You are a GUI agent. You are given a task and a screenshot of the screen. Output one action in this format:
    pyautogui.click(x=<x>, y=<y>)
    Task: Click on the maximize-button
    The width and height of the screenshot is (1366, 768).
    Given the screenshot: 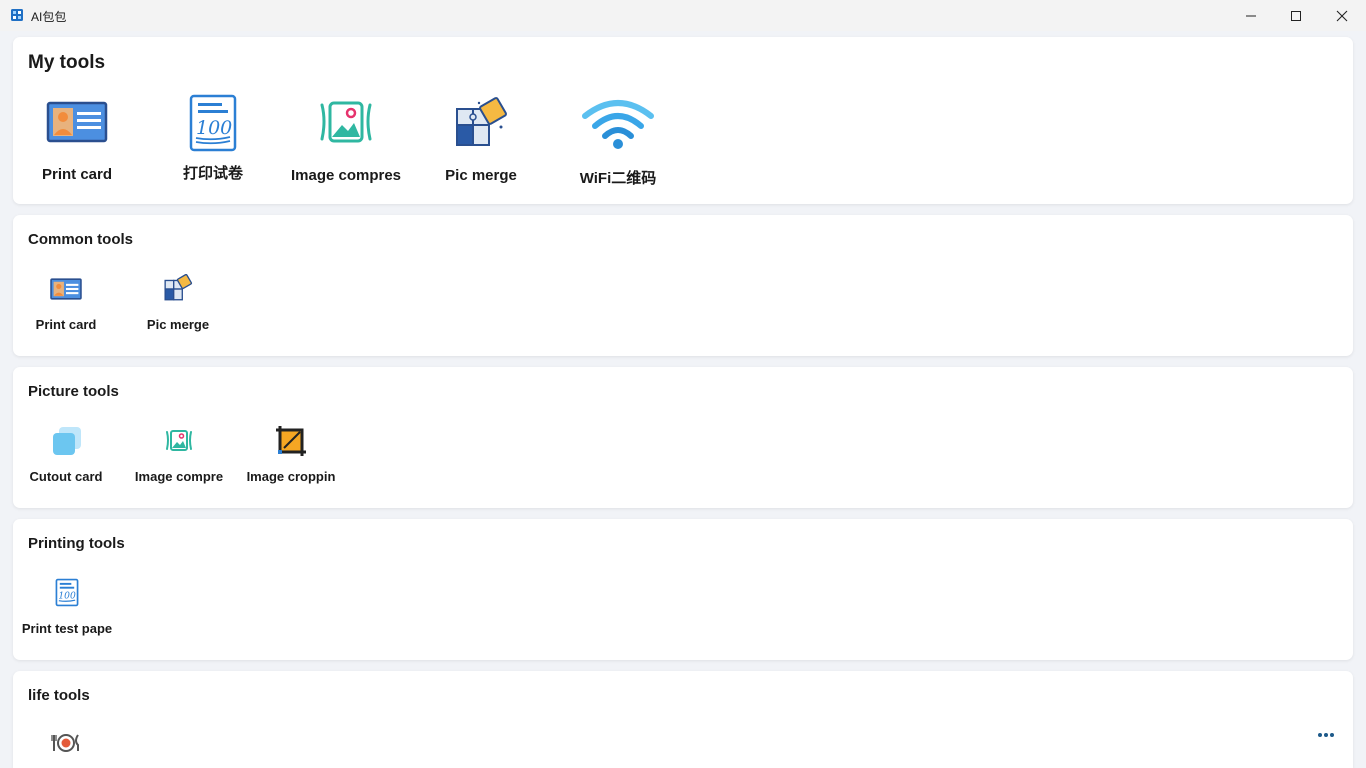 What is the action you would take?
    pyautogui.click(x=1296, y=15)
    